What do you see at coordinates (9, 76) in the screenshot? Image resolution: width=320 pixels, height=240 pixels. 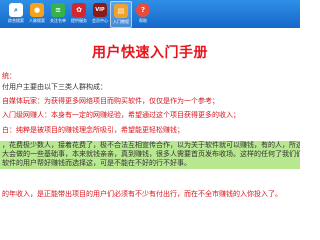 I see `content-line: 统：` at bounding box center [9, 76].